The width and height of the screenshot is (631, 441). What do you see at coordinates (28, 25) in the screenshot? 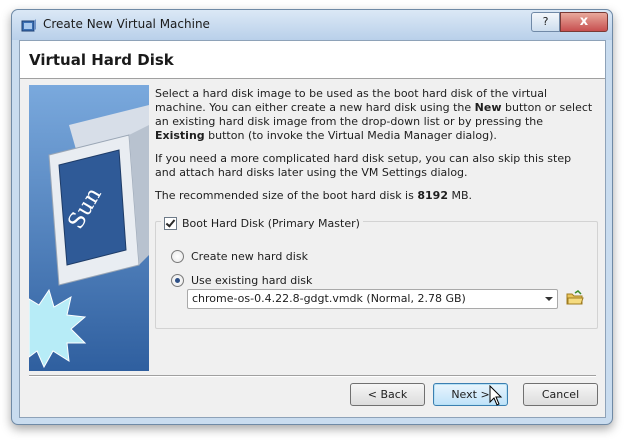
I see `virtualbox-app-icon` at bounding box center [28, 25].